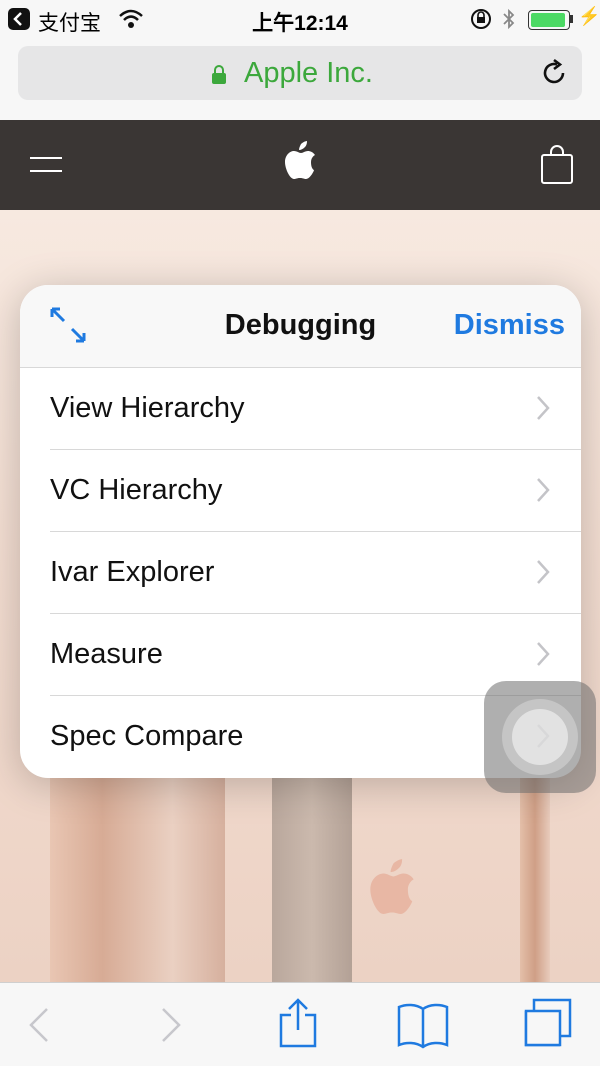 This screenshot has height=1066, width=600. Describe the element at coordinates (300, 409) in the screenshot. I see `menu-item-view-hierarchy: View Hierarchy` at that location.